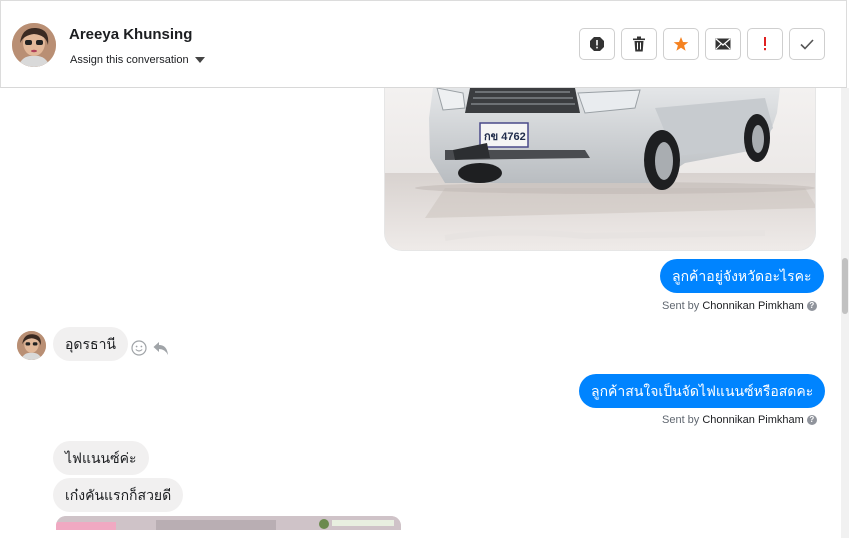 This screenshot has width=849, height=538. What do you see at coordinates (742, 276) in the screenshot?
I see `outgoing-message: ลูกค้าอยู่จังหวัดอะไรคะ` at bounding box center [742, 276].